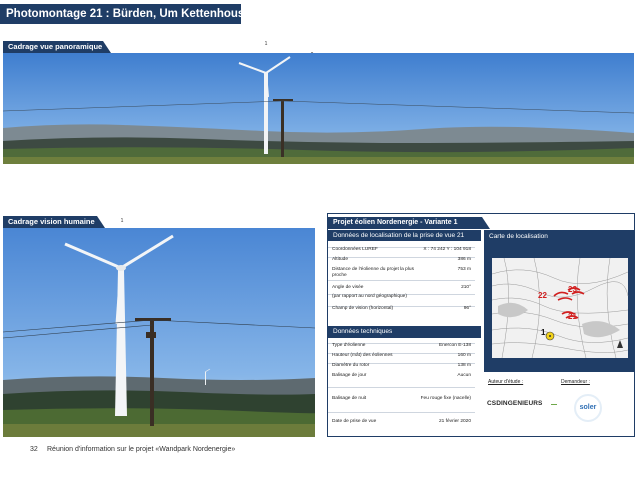 This screenshot has width=638, height=479. Describe the element at coordinates (122, 221) in the screenshot. I see `human-marker-1: 1` at that location.